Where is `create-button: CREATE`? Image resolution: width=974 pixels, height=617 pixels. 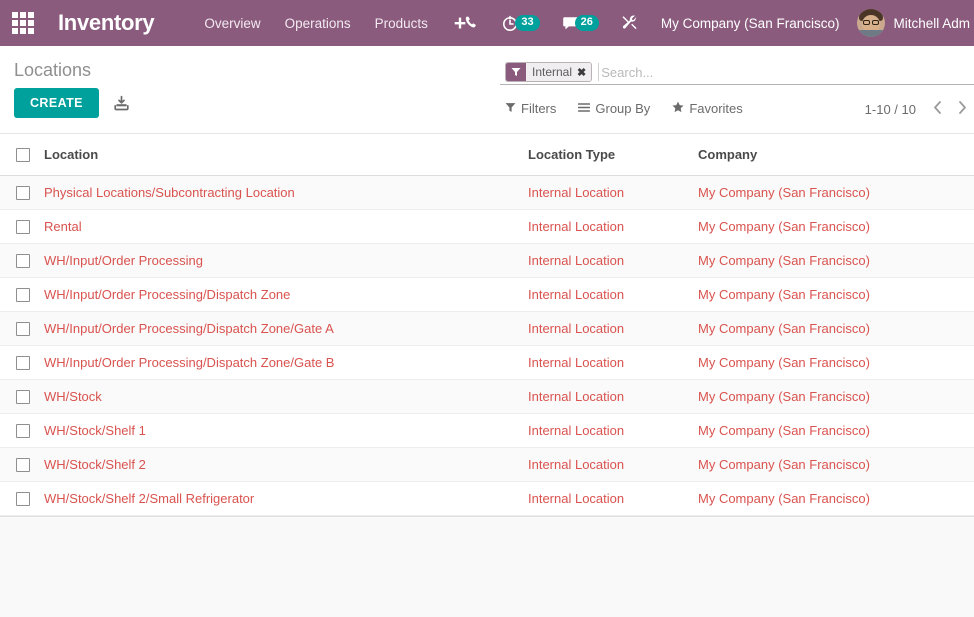
create-button: CREATE is located at coordinates (56, 103).